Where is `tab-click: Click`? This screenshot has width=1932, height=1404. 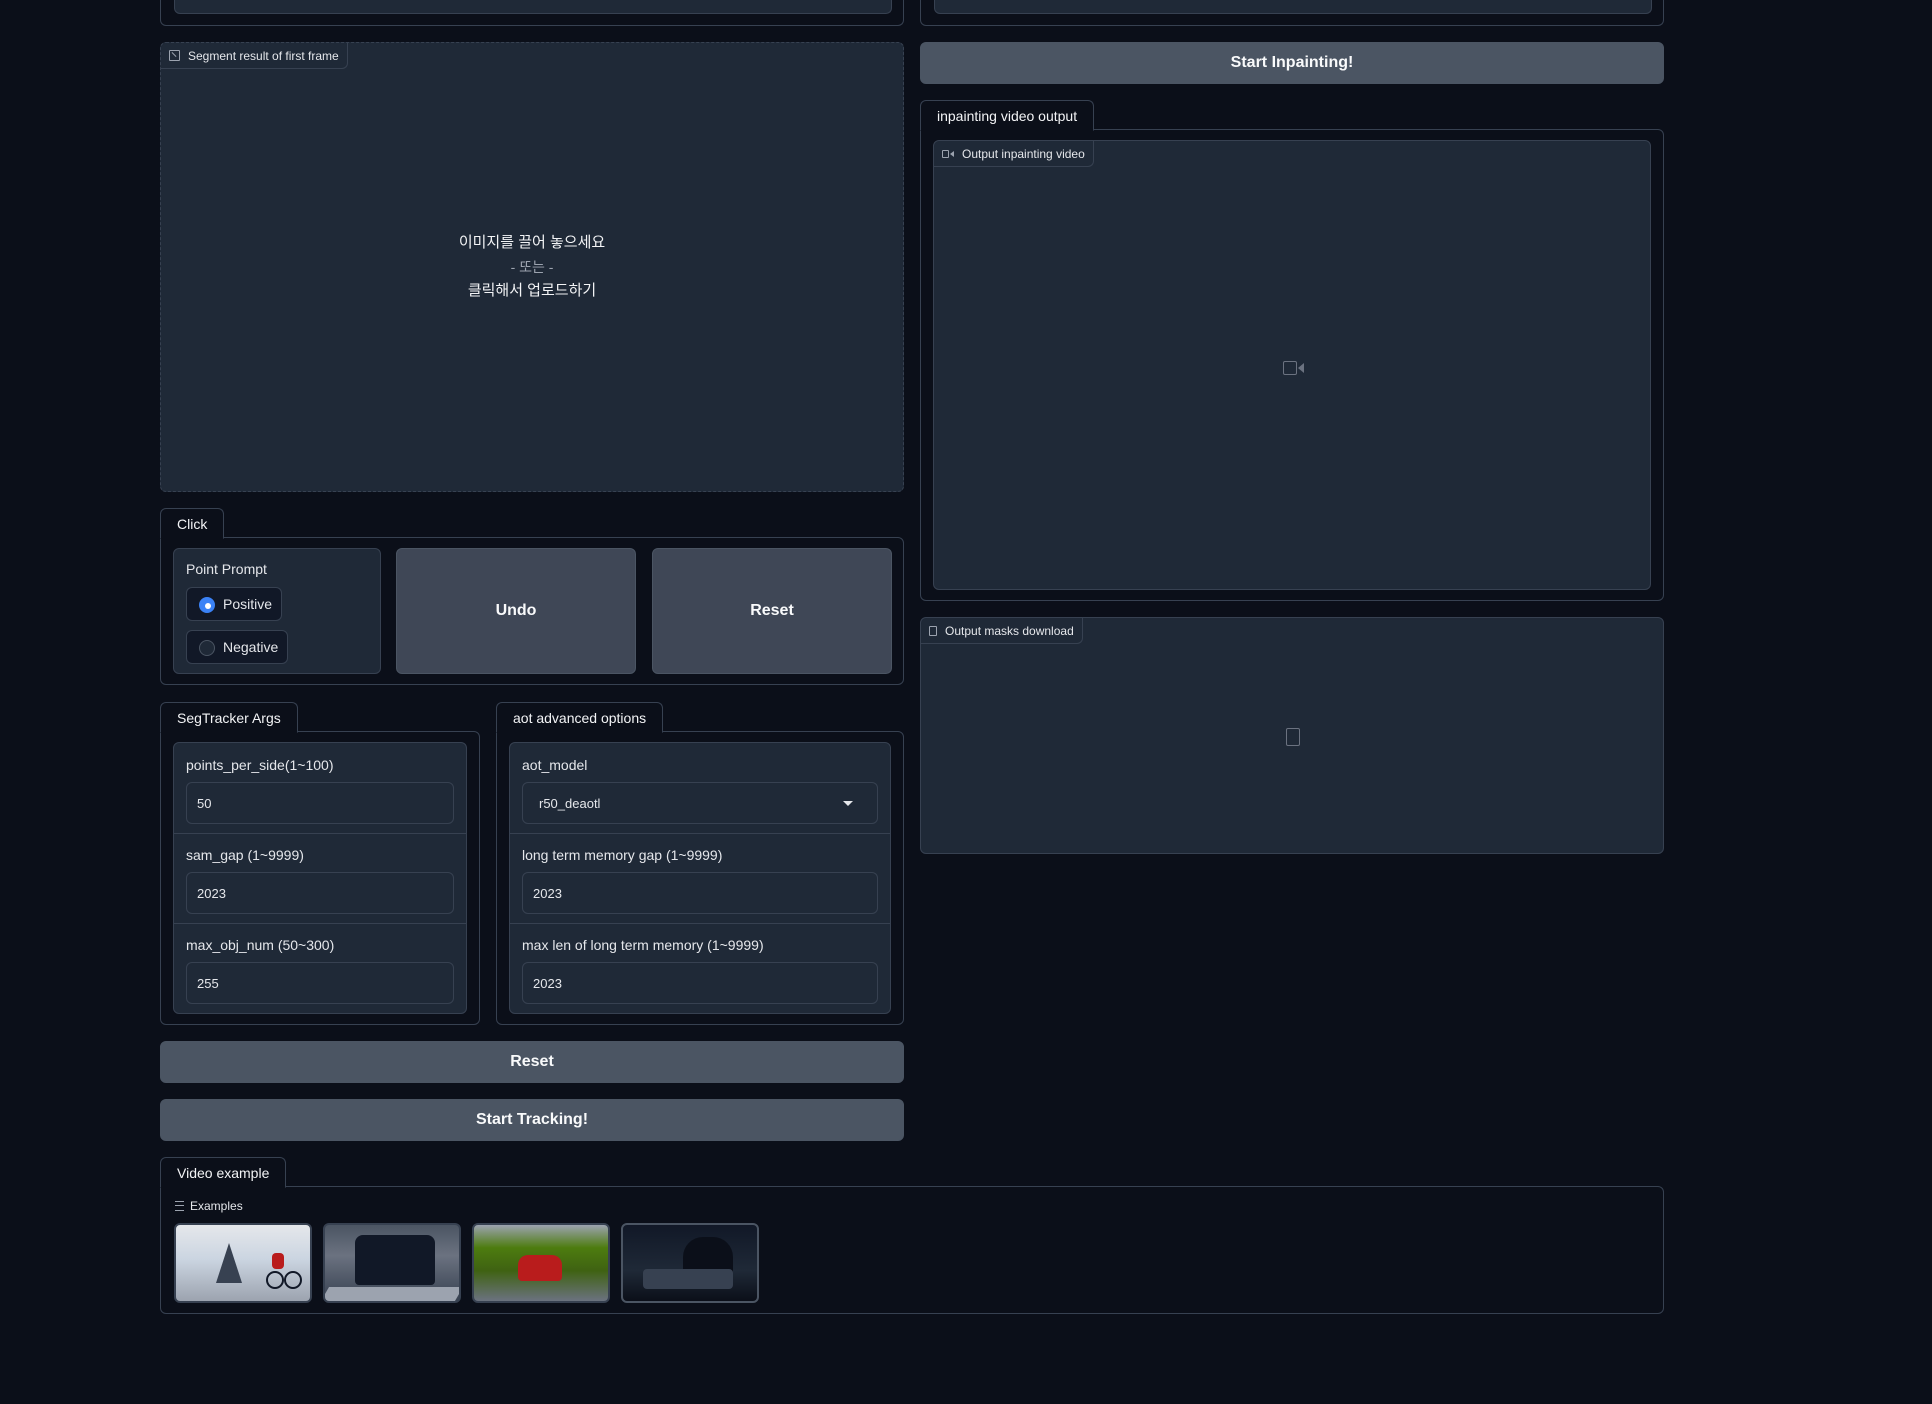
tab-click: Click is located at coordinates (192, 523).